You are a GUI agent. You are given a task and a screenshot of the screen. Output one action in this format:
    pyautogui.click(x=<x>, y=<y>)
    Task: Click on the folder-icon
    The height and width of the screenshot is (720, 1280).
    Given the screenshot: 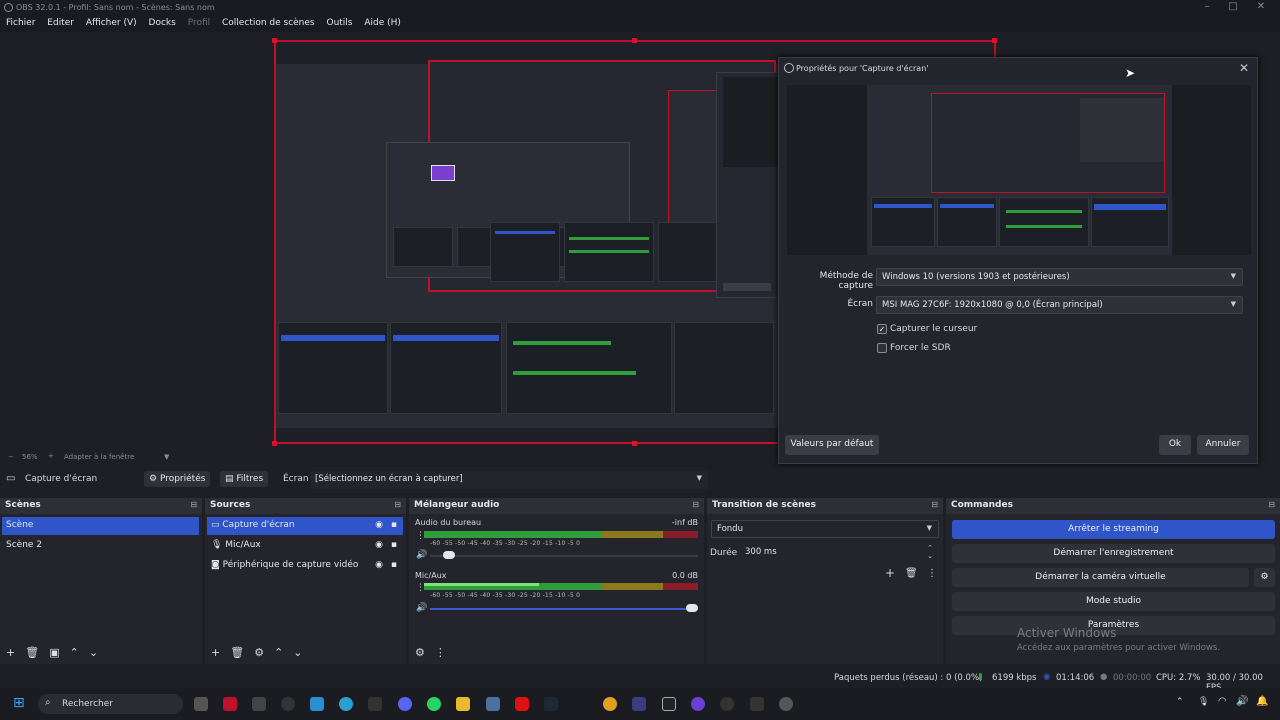 What is the action you would take?
    pyautogui.click(x=463, y=704)
    